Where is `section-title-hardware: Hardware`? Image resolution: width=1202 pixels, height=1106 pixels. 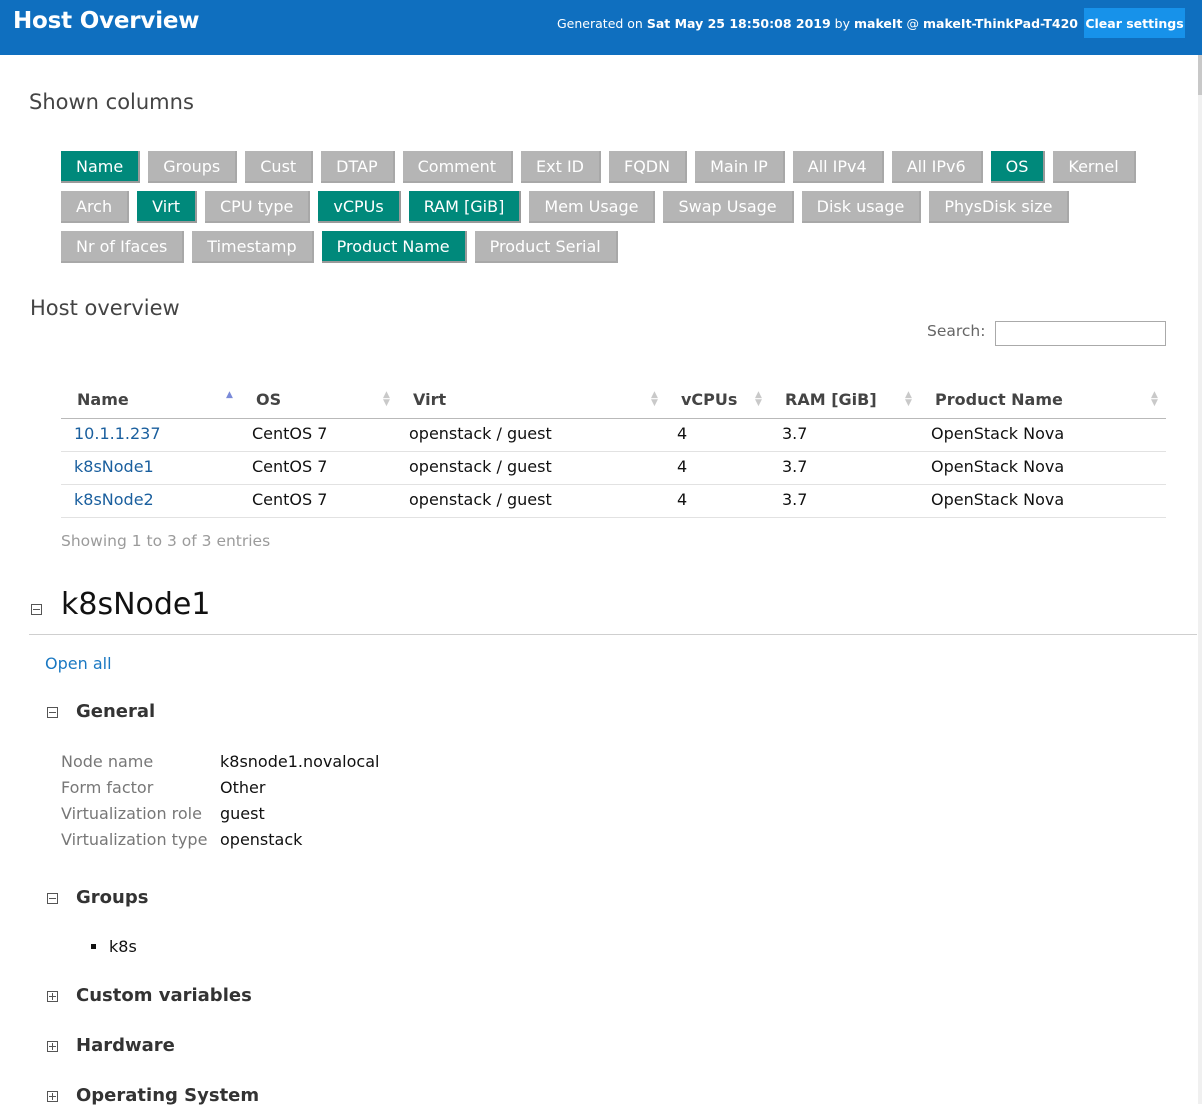
section-title-hardware: Hardware is located at coordinates (125, 1045).